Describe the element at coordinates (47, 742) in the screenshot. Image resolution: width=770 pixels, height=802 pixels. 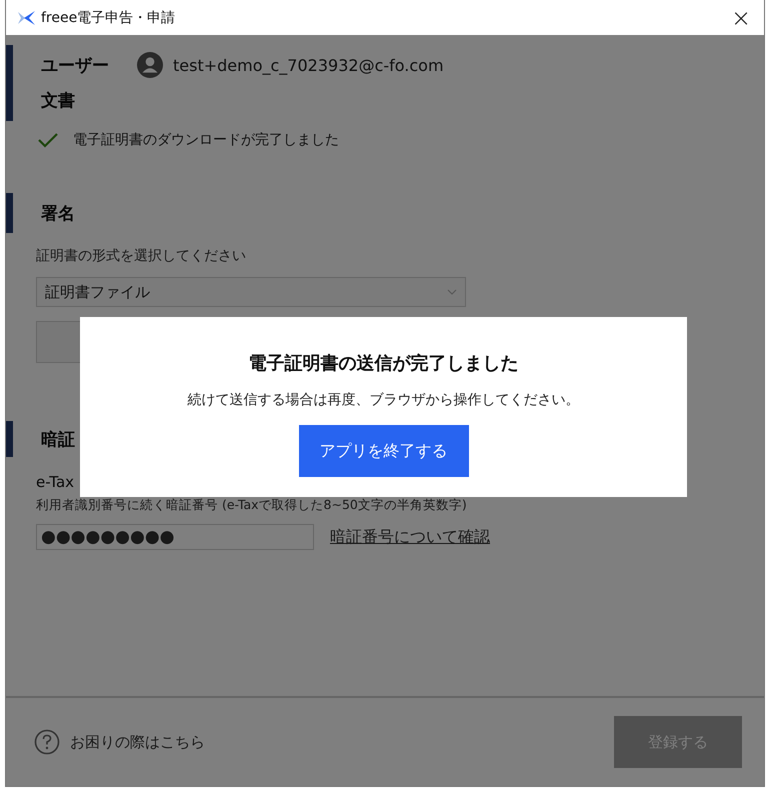
I see `help-icon` at that location.